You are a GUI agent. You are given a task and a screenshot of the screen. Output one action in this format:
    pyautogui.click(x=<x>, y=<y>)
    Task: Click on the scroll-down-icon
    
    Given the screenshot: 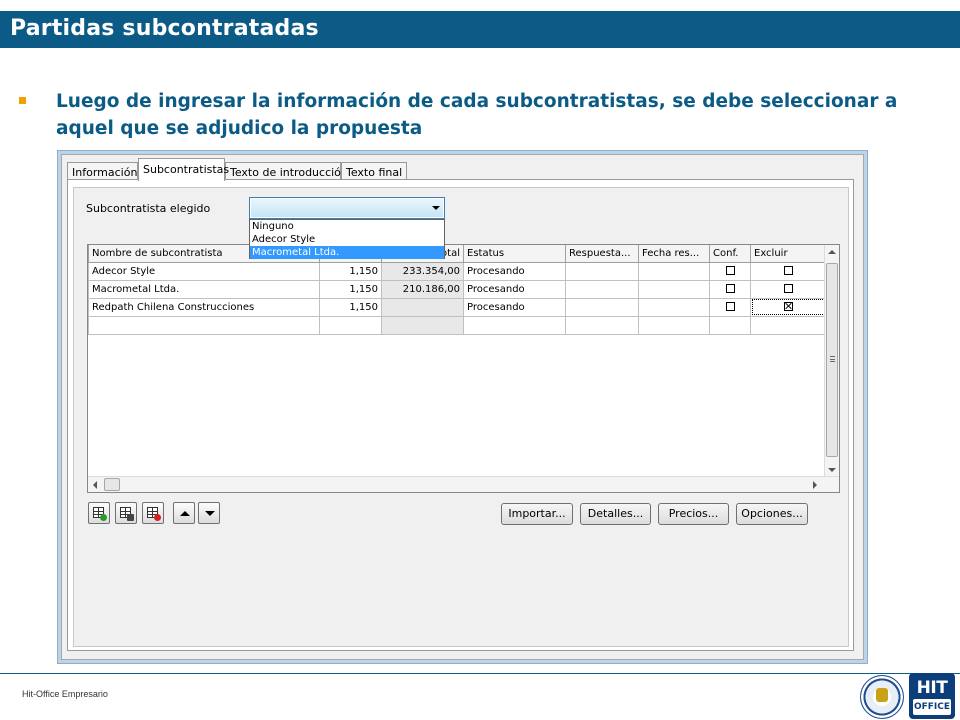 What is the action you would take?
    pyautogui.click(x=832, y=470)
    